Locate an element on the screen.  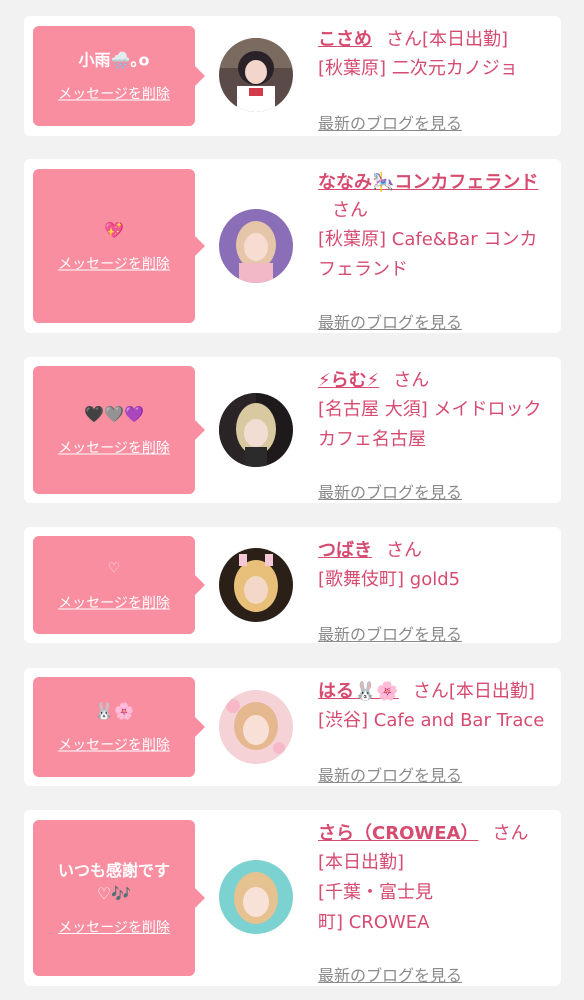
shop-name: [秋葉原] Cafe&Bar コンカフェランド is located at coordinates (428, 254).